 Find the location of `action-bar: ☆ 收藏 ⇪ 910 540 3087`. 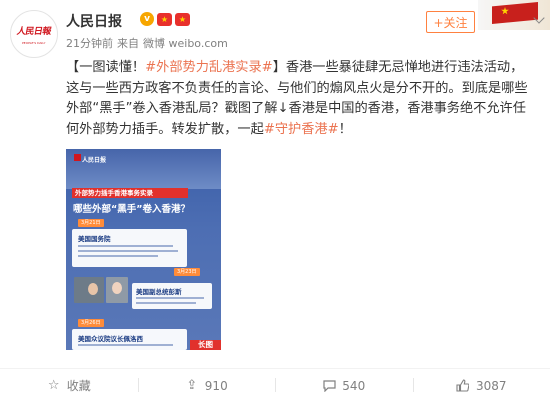

action-bar: ☆ 收藏 ⇪ 910 540 3087 is located at coordinates (275, 385).